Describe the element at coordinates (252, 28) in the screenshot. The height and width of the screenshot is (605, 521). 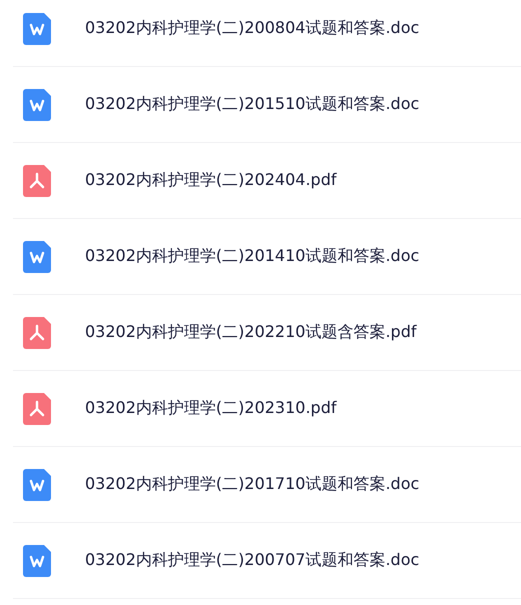
I see `file-name-link: 03202内科护理学(二)200804试题和答案.doc` at that location.